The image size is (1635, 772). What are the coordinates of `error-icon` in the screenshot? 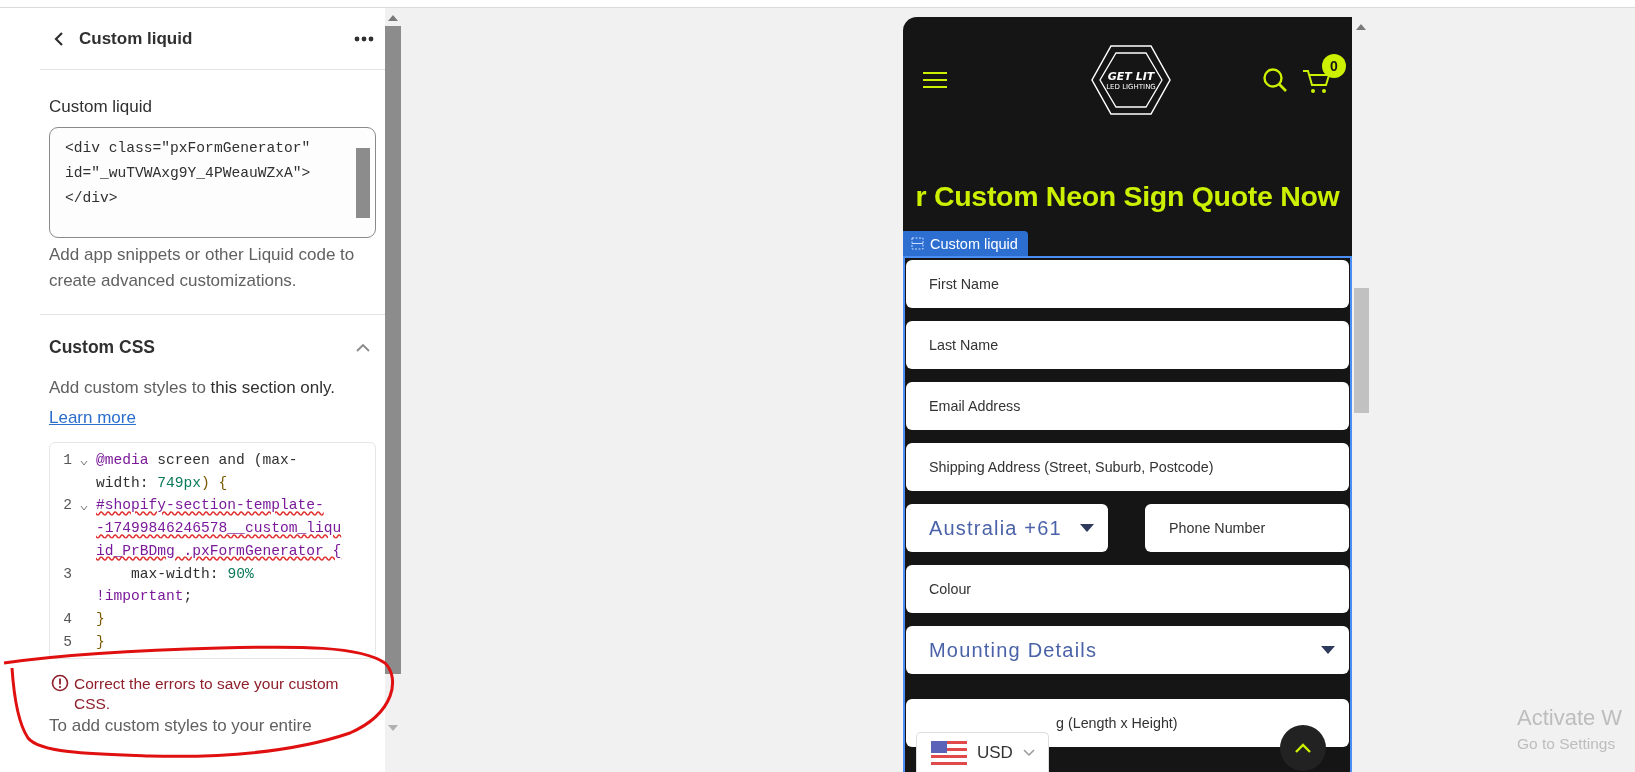 It's located at (60, 683).